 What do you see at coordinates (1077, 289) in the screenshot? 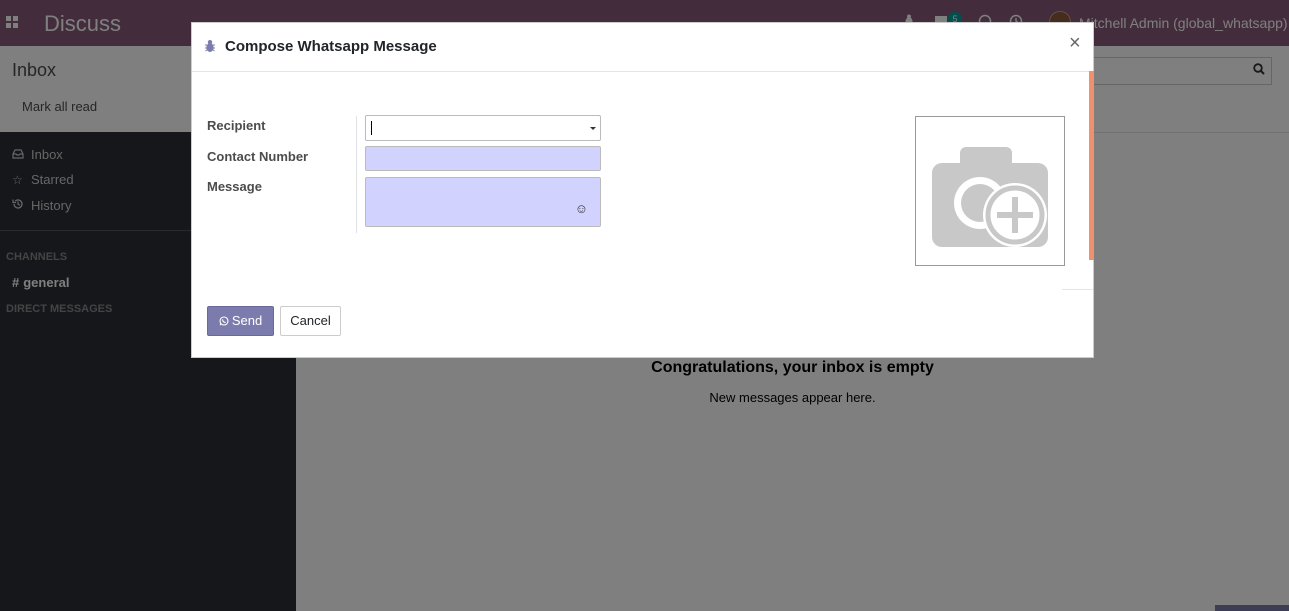
I see `footer-divider` at bounding box center [1077, 289].